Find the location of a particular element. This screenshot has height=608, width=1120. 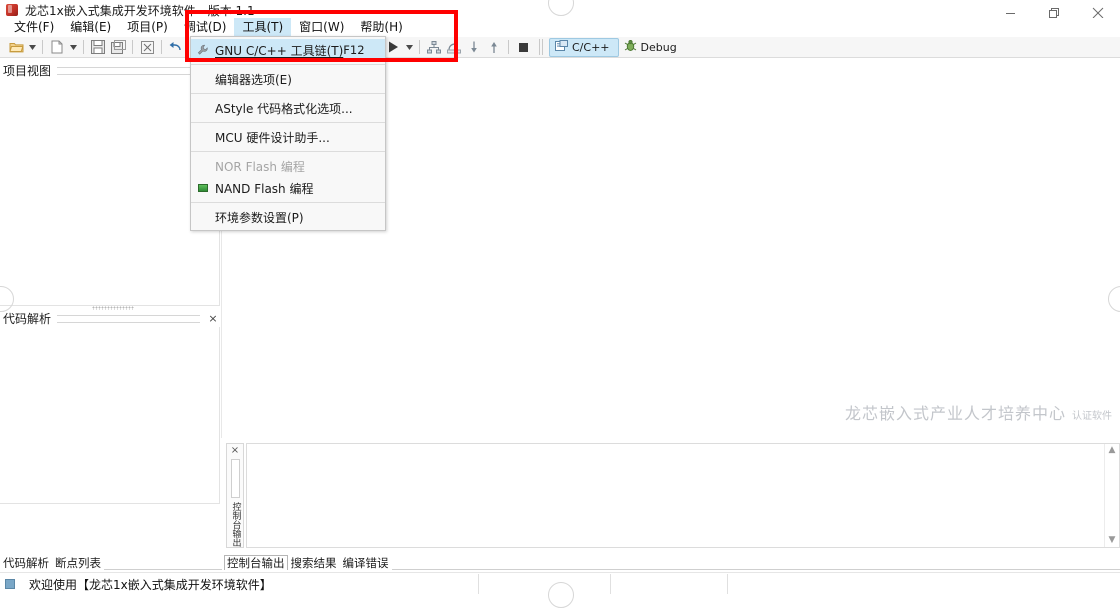

build-clean-icon is located at coordinates (147, 47).